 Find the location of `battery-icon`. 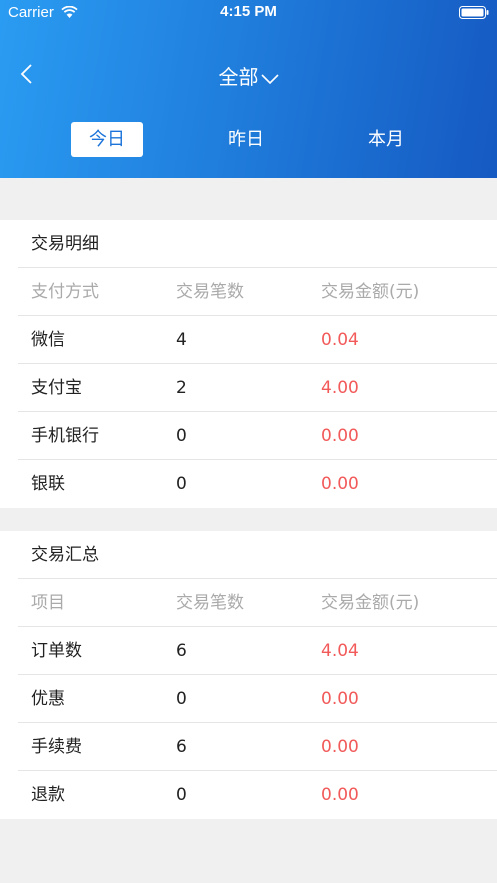

battery-icon is located at coordinates (474, 12).